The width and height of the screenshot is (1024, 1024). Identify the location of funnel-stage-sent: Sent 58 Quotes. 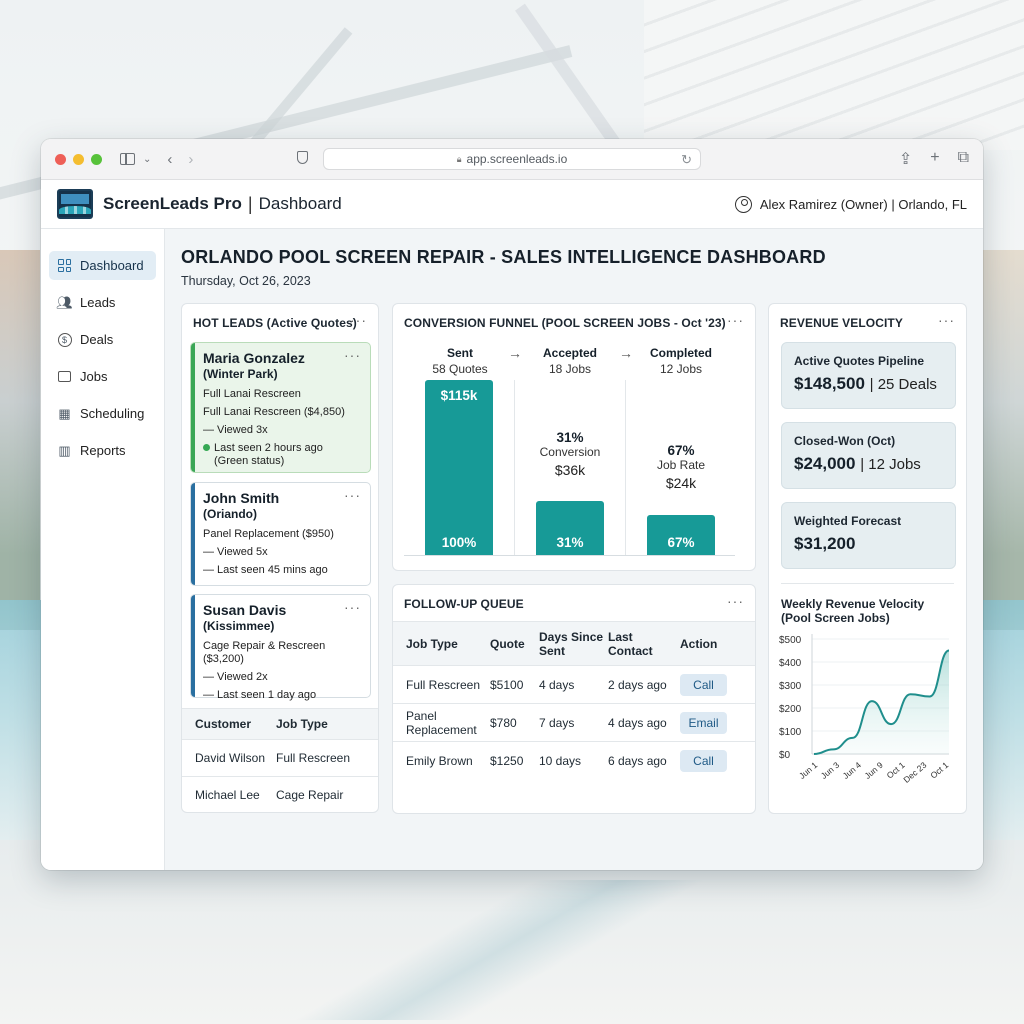
(460, 361).